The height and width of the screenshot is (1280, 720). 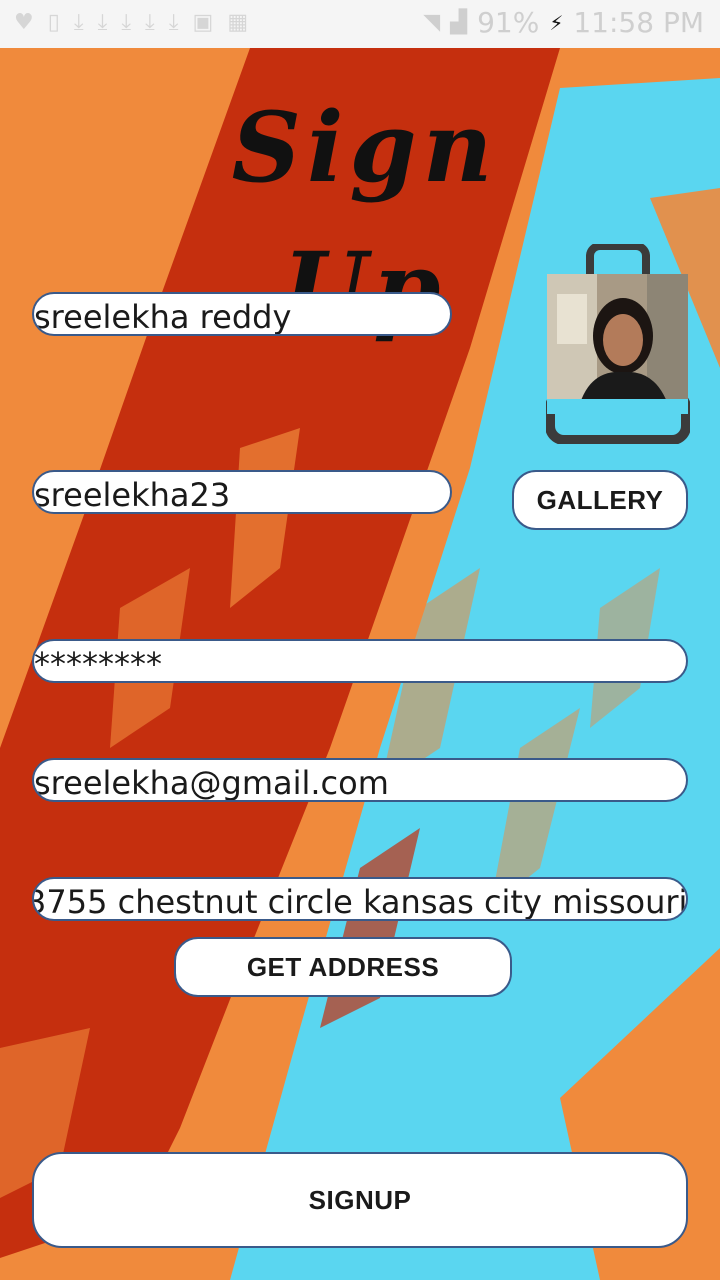 I want to click on get-address-button: GET ADDRESS, so click(x=343, y=967).